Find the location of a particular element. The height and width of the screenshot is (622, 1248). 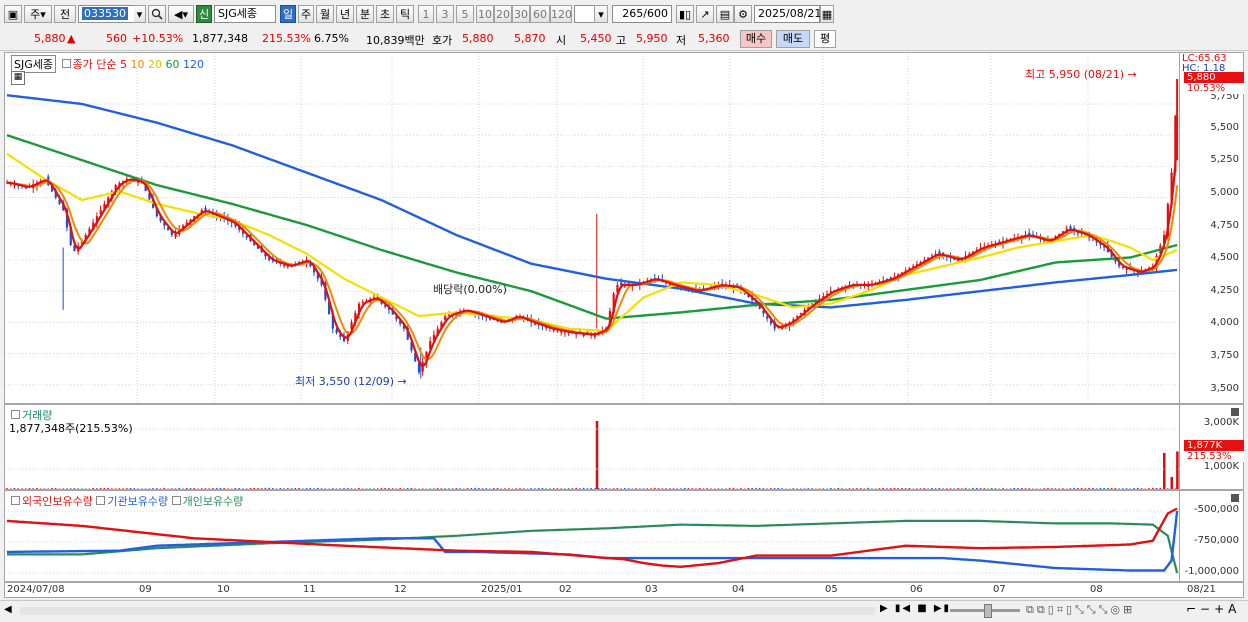

code-input: 033530 is located at coordinates (108, 14).